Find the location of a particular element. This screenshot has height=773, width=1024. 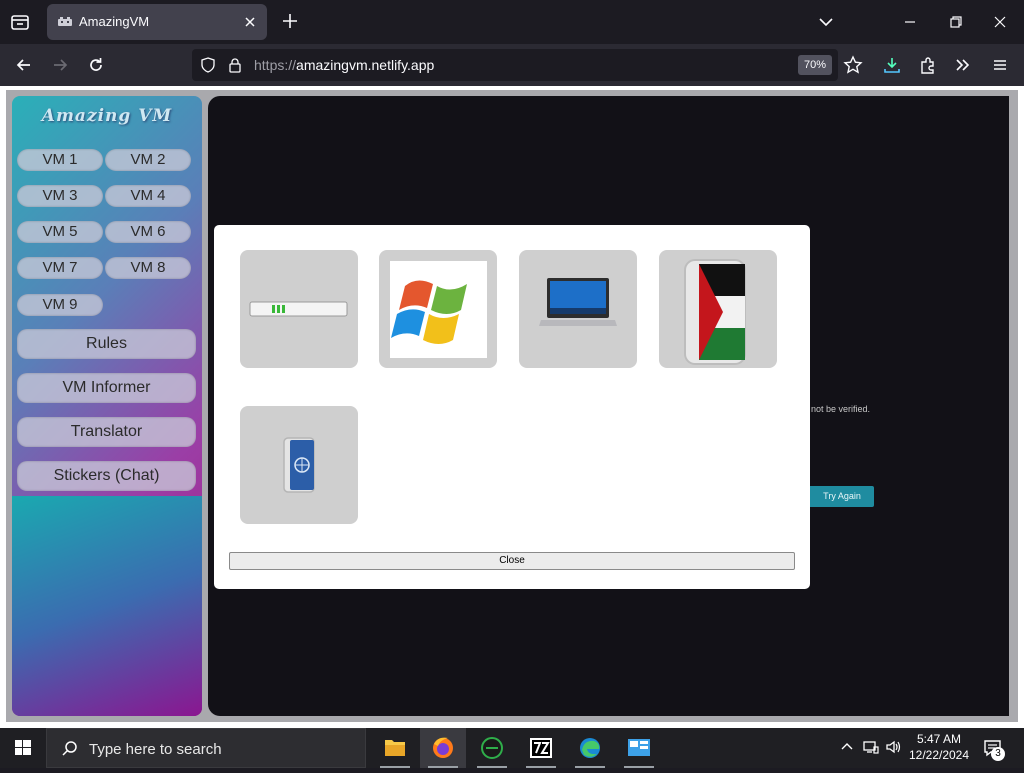

tab-title: AmazingVM is located at coordinates (114, 21).